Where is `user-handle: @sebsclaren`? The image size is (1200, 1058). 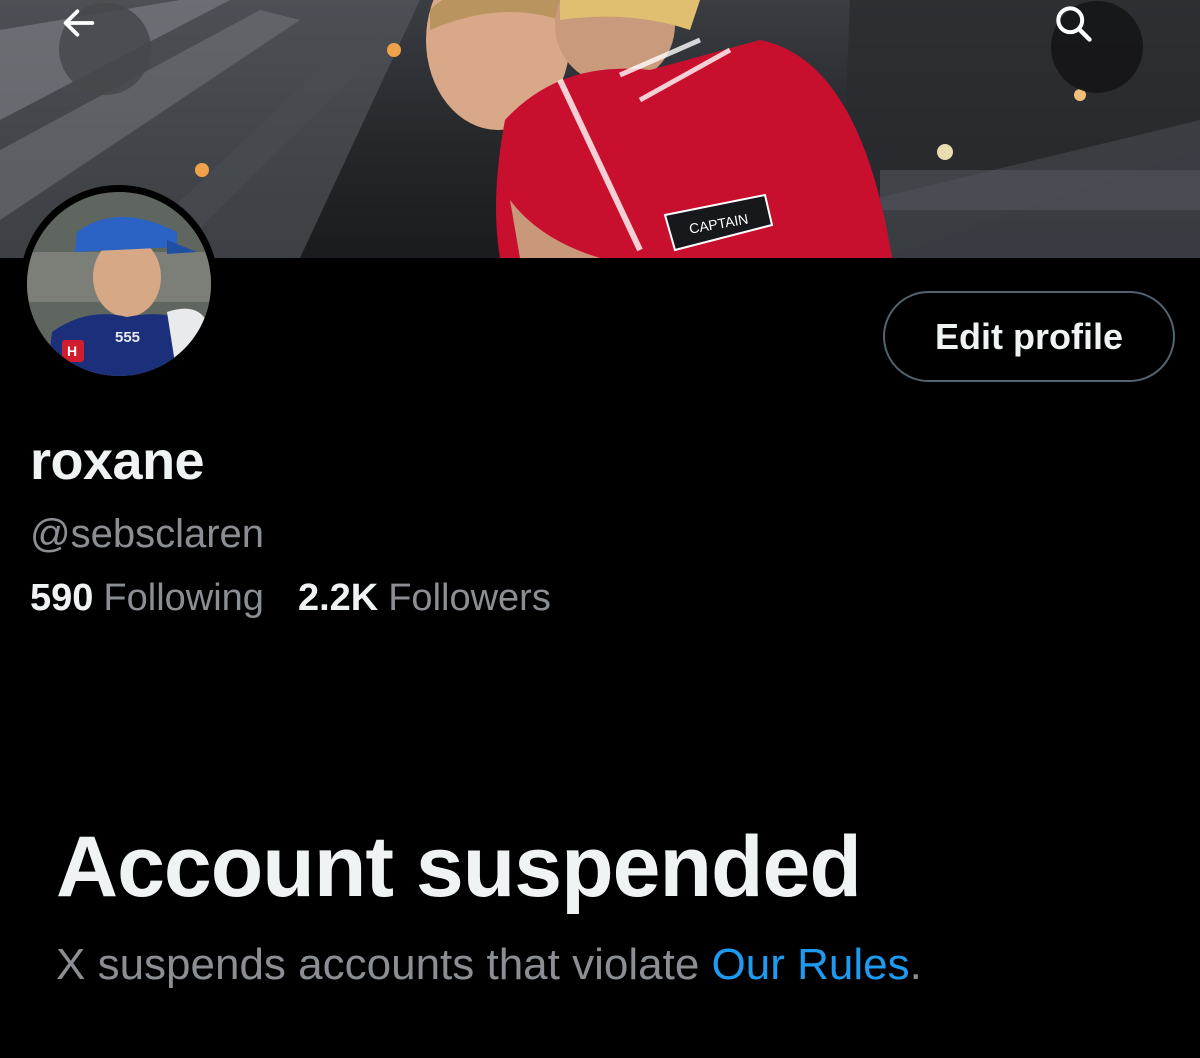
user-handle: @sebsclaren is located at coordinates (147, 534).